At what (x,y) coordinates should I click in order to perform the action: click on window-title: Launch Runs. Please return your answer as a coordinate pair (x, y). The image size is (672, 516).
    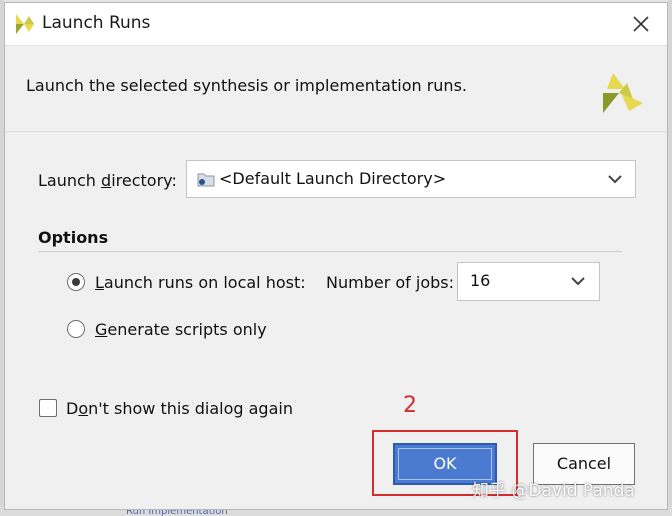
    Looking at the image, I should click on (96, 23).